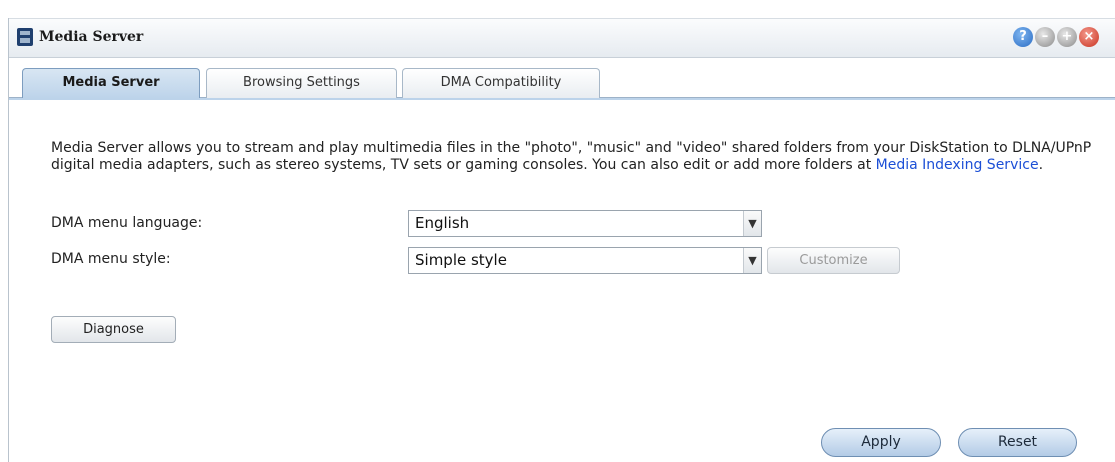 The height and width of the screenshot is (462, 1115). Describe the element at coordinates (442, 223) in the screenshot. I see `dma-menu-language-value: English` at that location.